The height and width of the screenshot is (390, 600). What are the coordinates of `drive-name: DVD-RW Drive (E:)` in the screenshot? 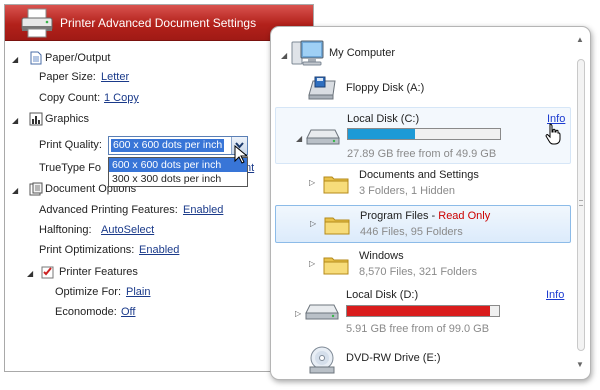 It's located at (393, 358).